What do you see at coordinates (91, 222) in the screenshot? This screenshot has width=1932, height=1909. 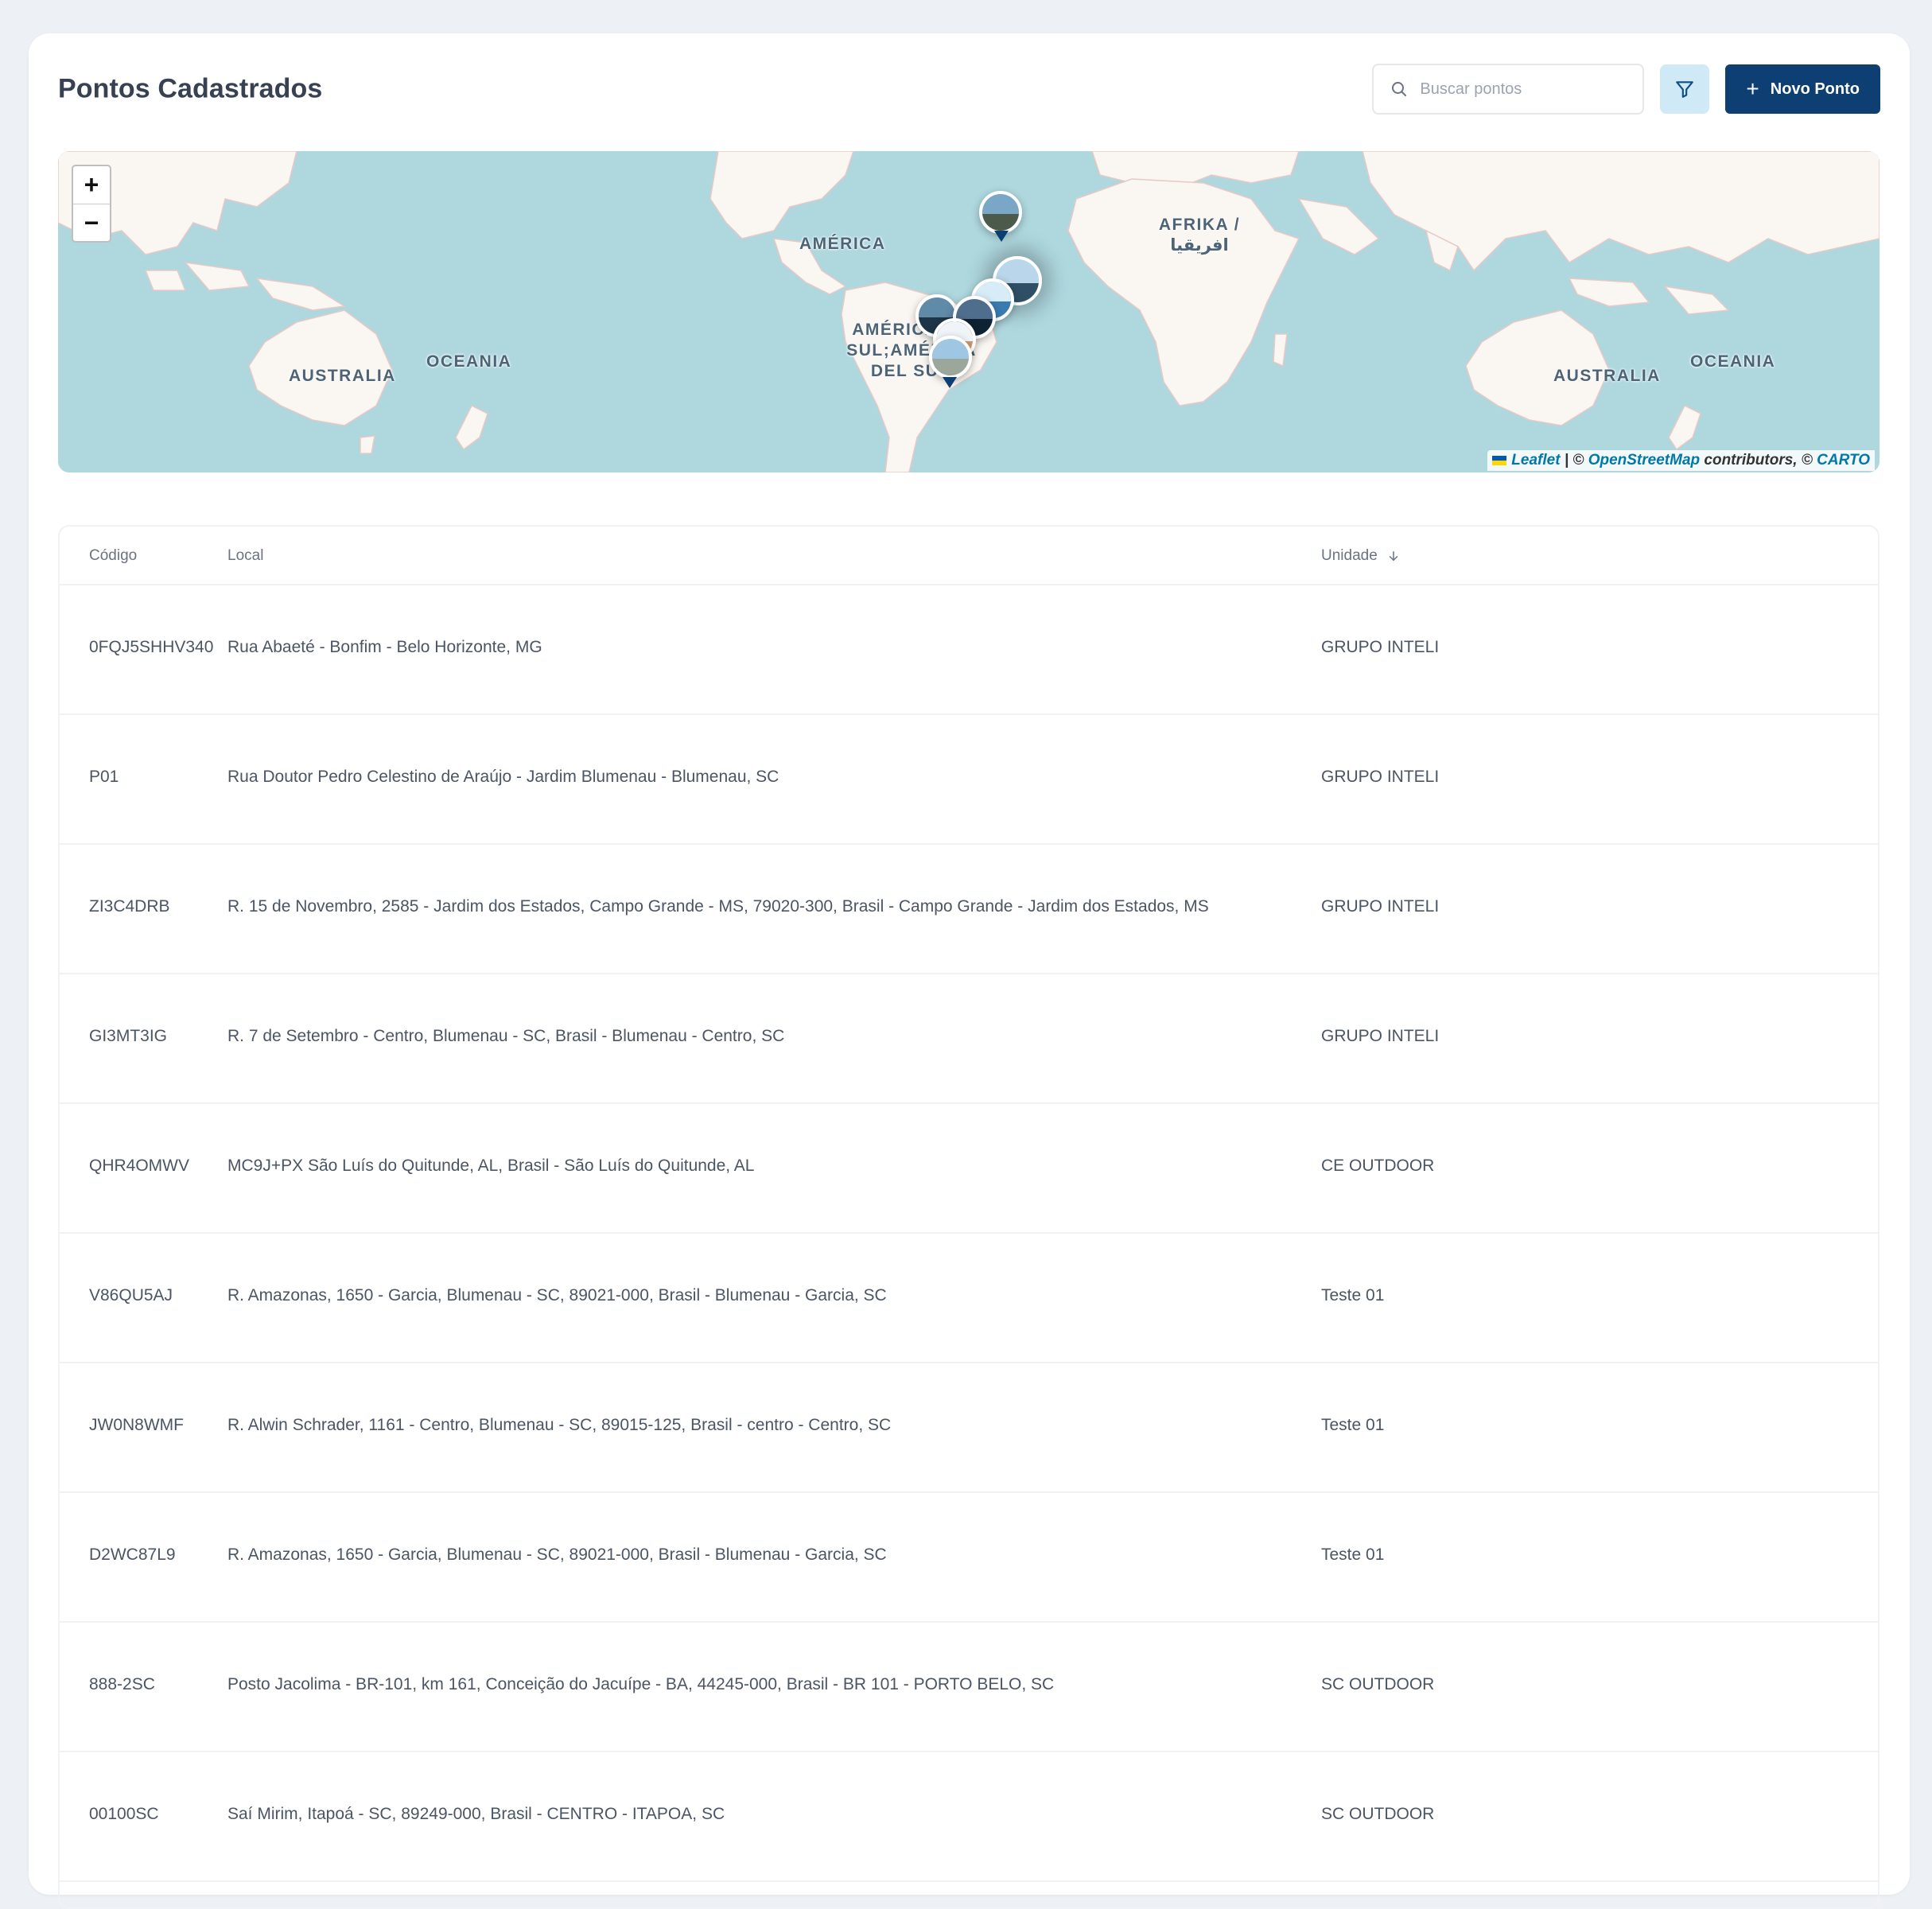 I see `zoom-out-button: −` at bounding box center [91, 222].